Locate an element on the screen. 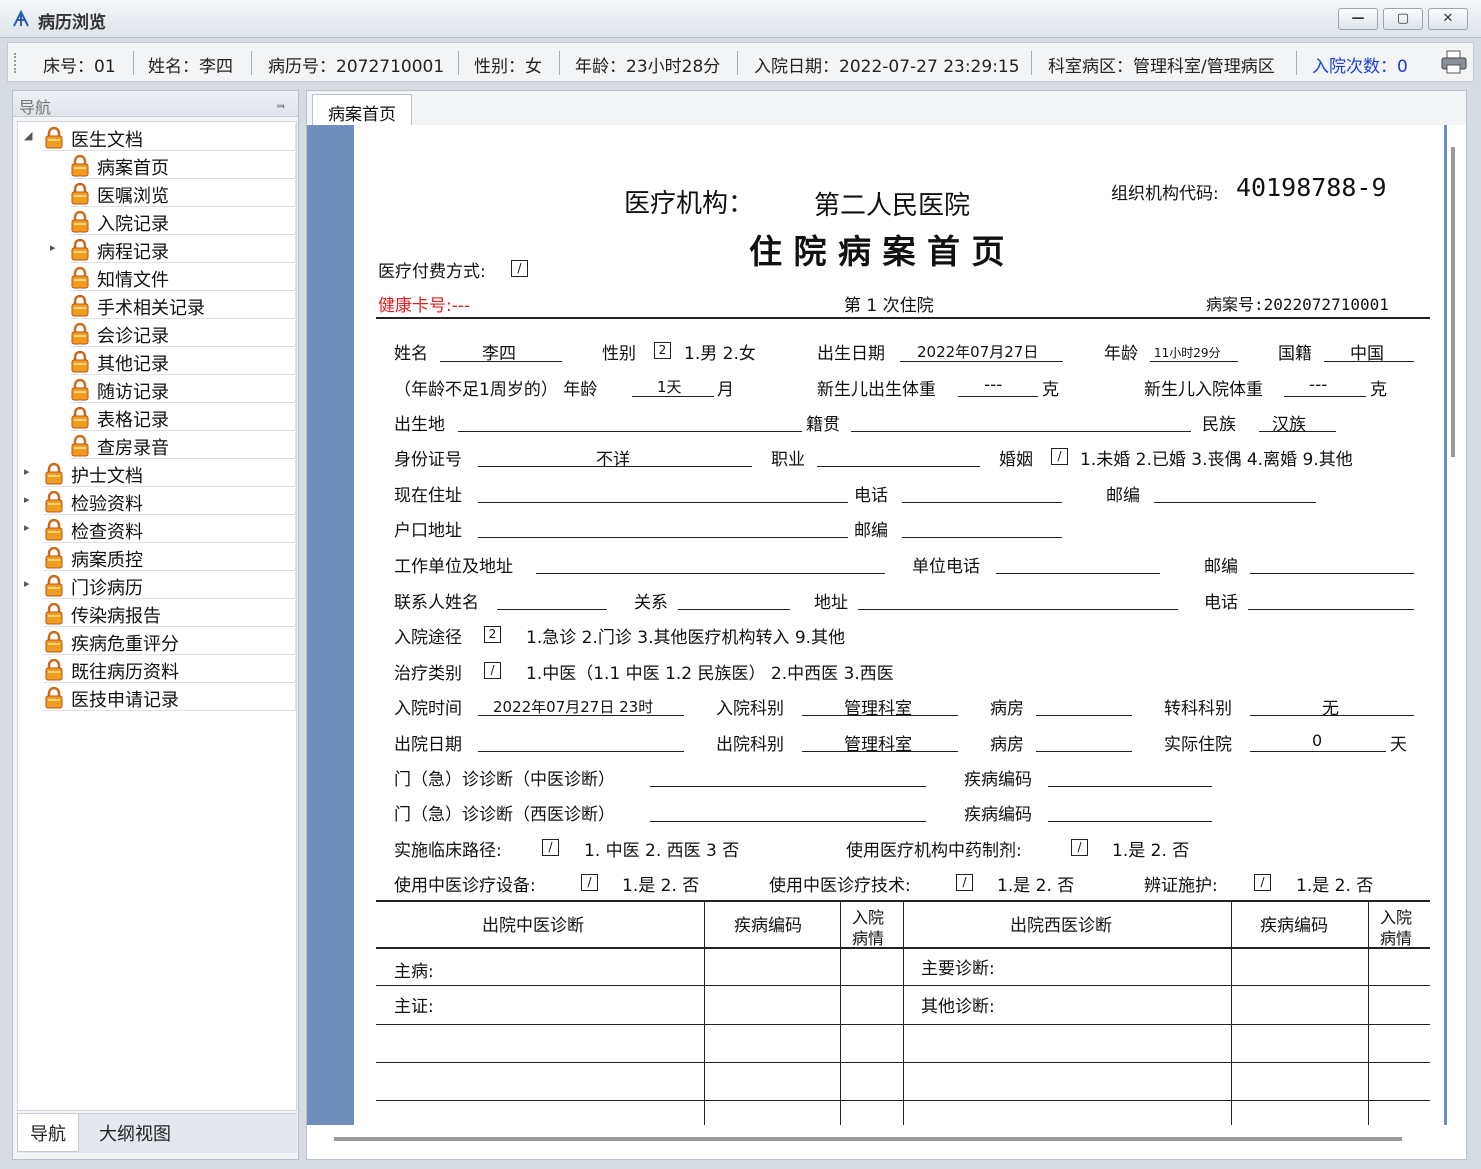 The image size is (1481, 1169). tab-outline-view: 大纲视图 is located at coordinates (135, 1133).